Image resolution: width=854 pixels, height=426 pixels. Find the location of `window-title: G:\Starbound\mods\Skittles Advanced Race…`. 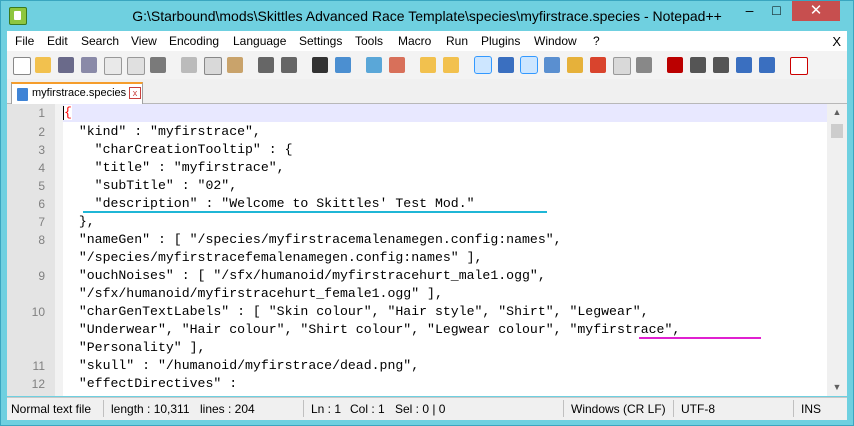

window-title: G:\Starbound\mods\Skittles Advanced Race… is located at coordinates (427, 16).